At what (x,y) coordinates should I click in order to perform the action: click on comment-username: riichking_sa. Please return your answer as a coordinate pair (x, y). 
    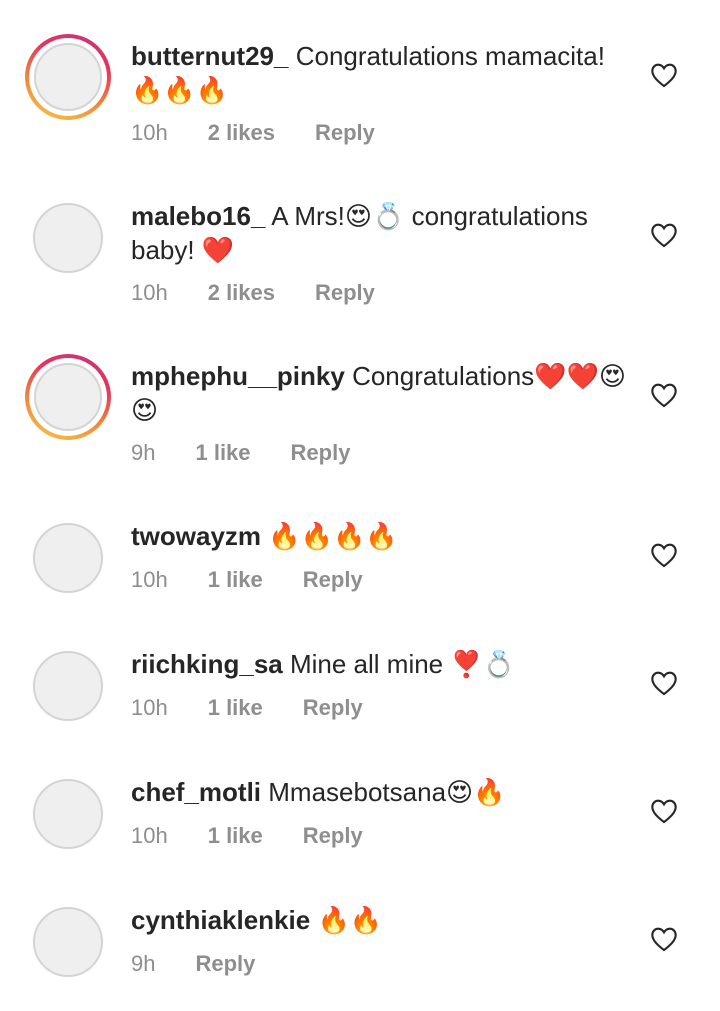
    Looking at the image, I should click on (207, 664).